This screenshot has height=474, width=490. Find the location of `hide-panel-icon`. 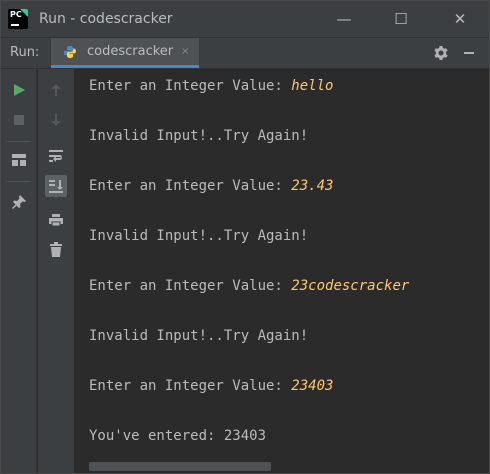

hide-panel-icon is located at coordinates (469, 53).